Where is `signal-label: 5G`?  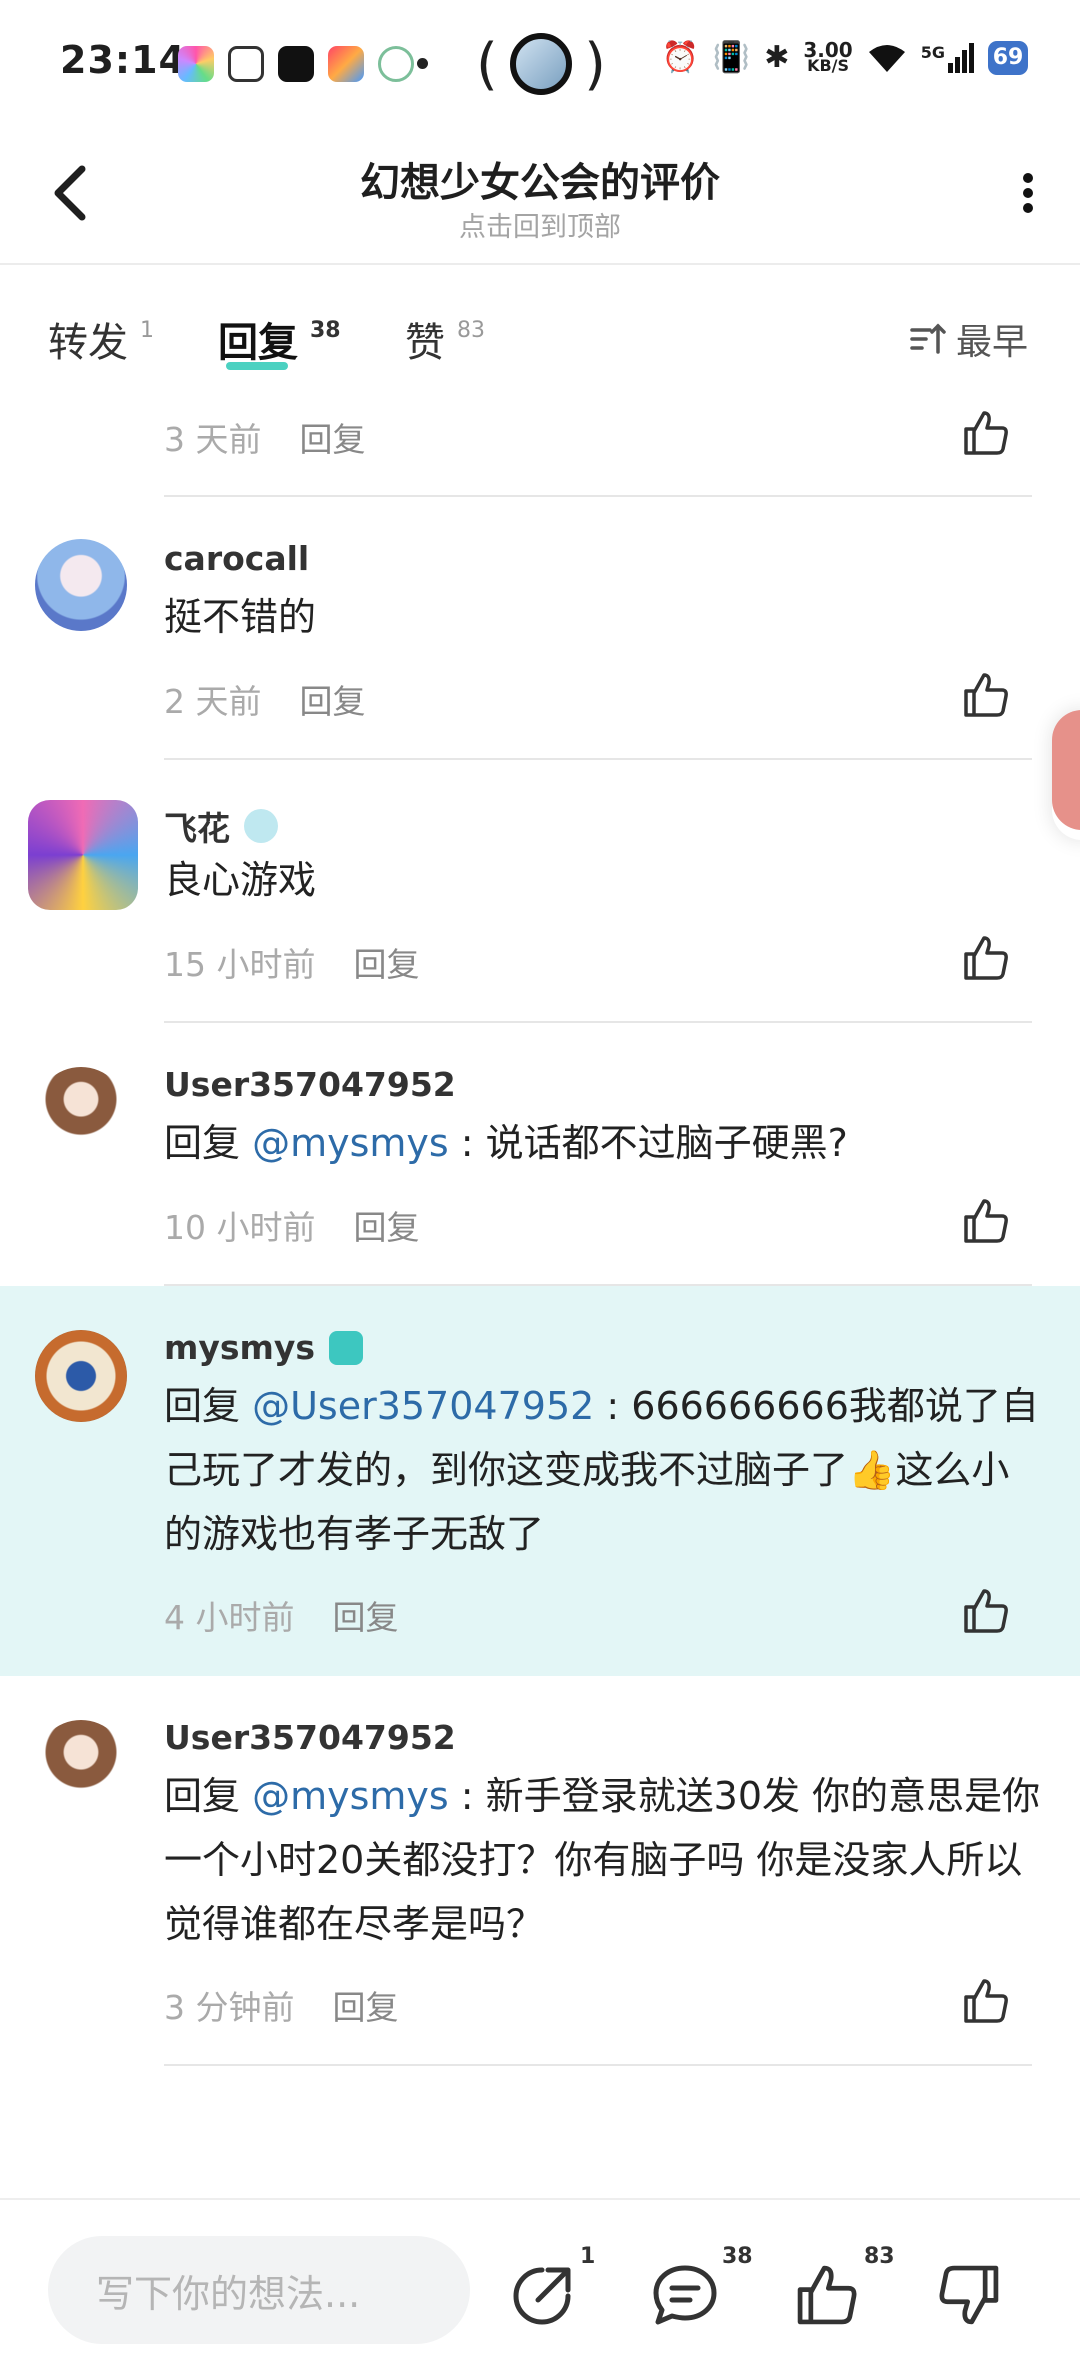
signal-label: 5G is located at coordinates (932, 52).